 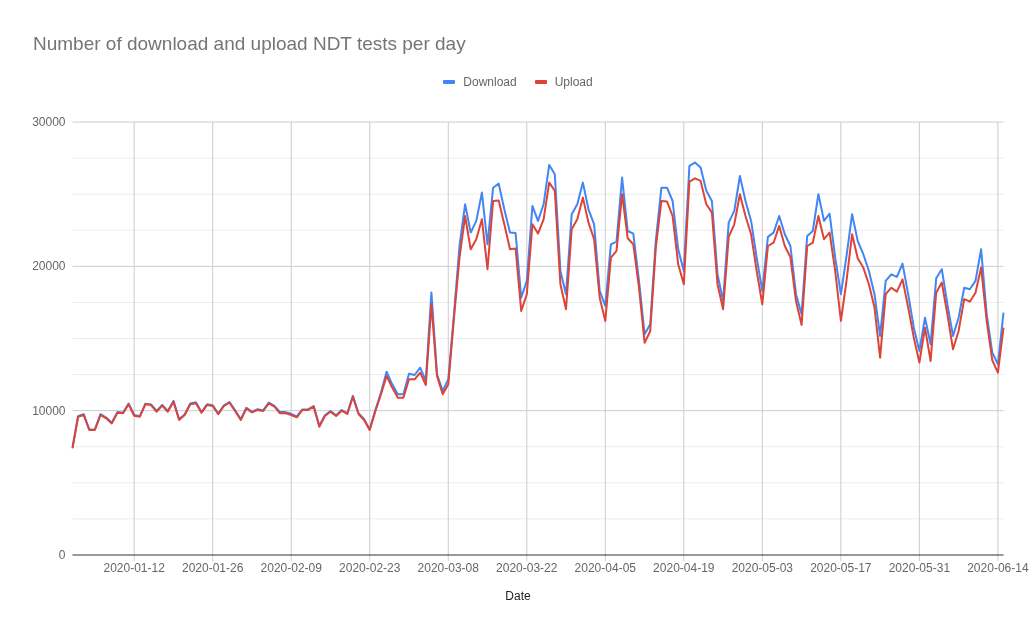 What do you see at coordinates (49, 122) in the screenshot?
I see `y-axis-label: 30000` at bounding box center [49, 122].